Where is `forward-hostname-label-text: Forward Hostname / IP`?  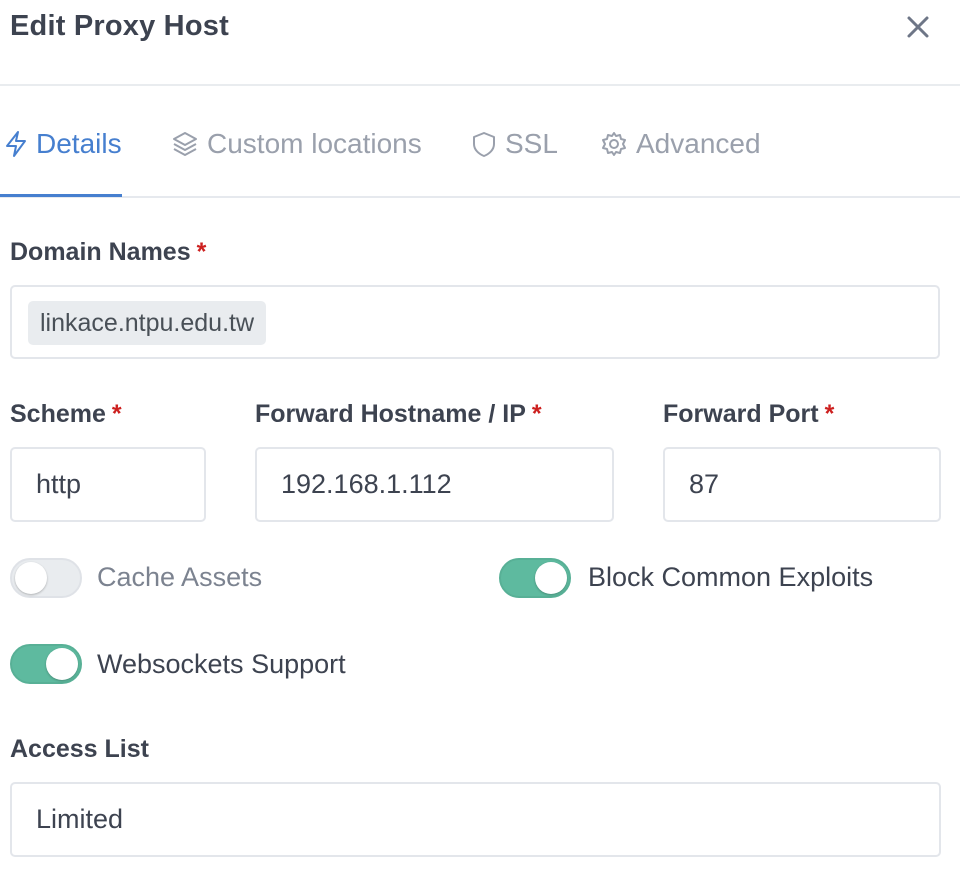 forward-hostname-label-text: Forward Hostname / IP is located at coordinates (390, 414).